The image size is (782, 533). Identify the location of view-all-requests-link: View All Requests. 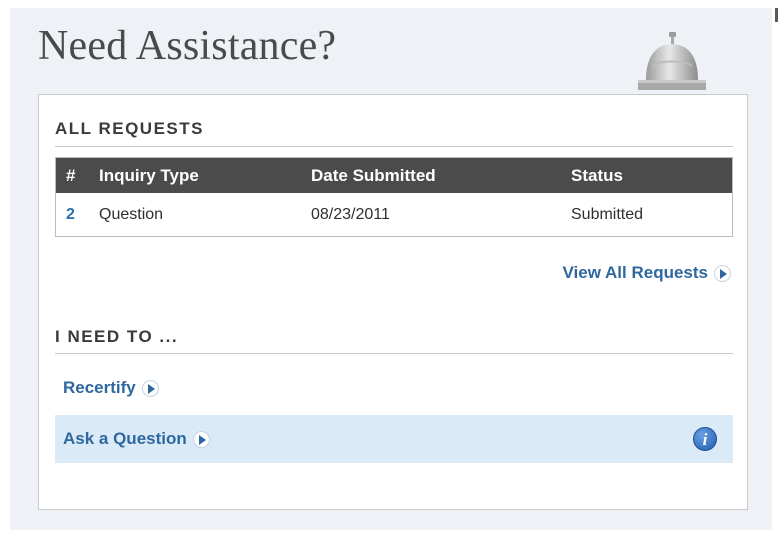
(646, 273).